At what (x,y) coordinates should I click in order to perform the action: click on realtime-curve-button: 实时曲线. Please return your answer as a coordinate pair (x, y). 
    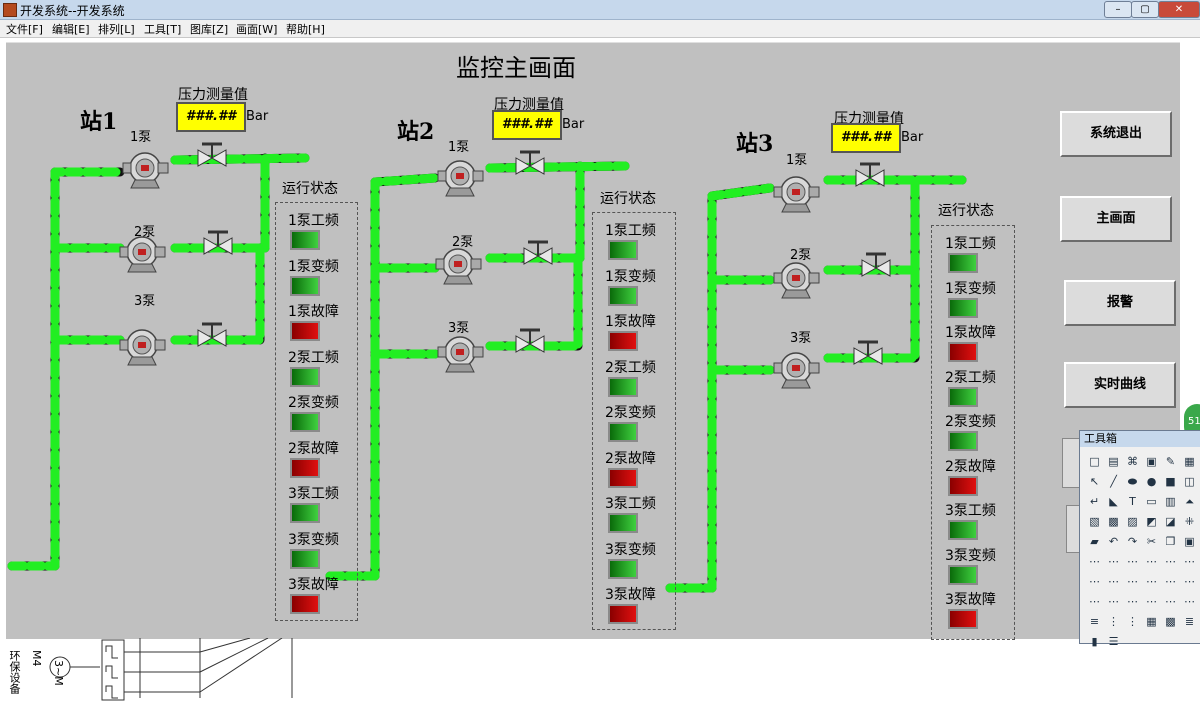
    Looking at the image, I should click on (1120, 385).